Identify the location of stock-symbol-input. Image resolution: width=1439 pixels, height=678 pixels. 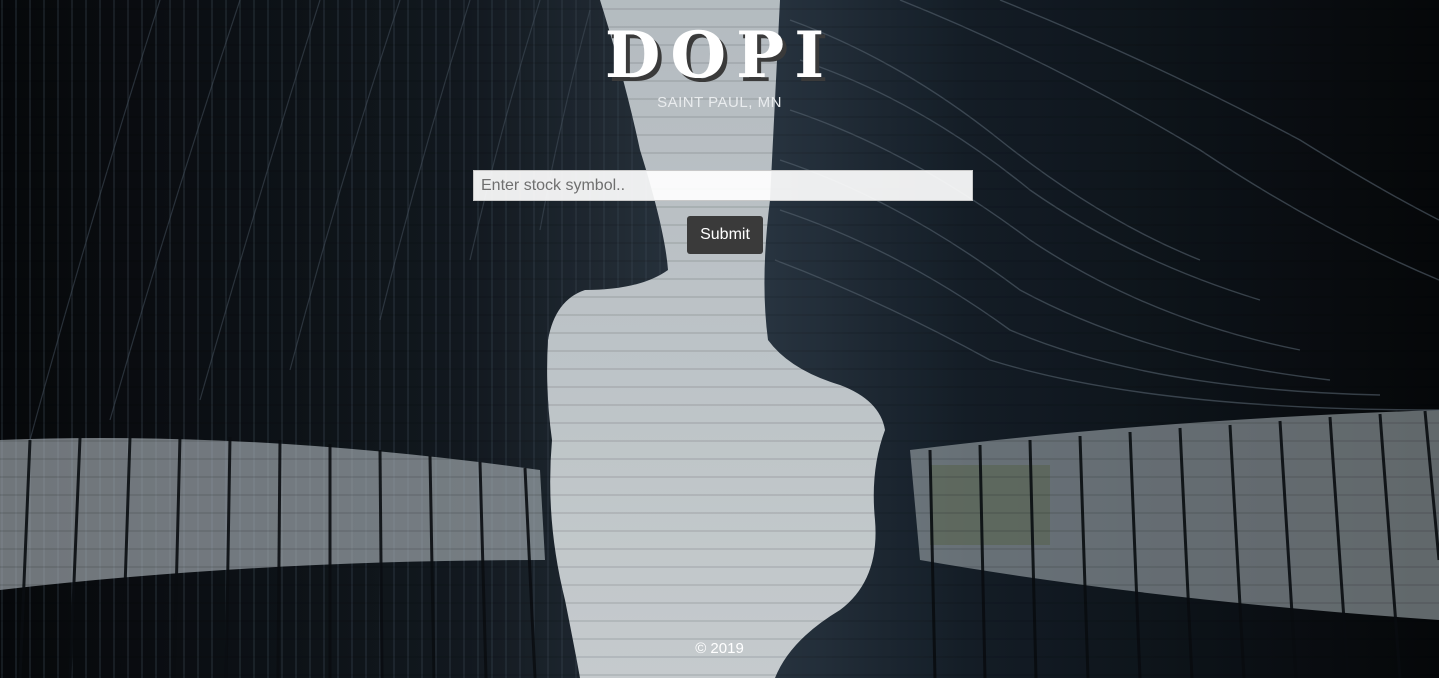
(723, 185).